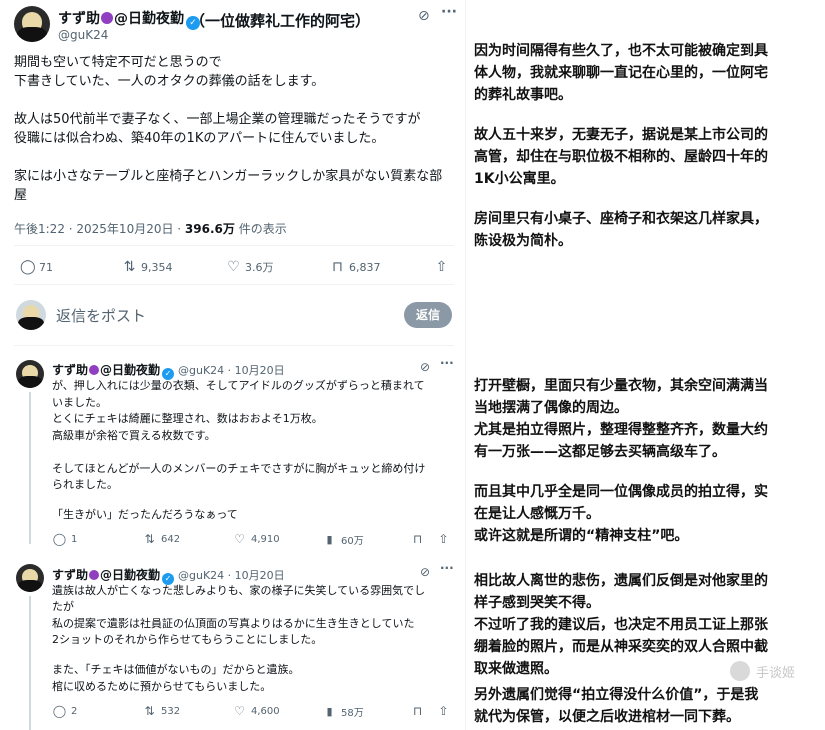 The image size is (825, 730). I want to click on translation-line: 高管，却住在与职位极不相称的、屋龄四十年的, so click(621, 157).